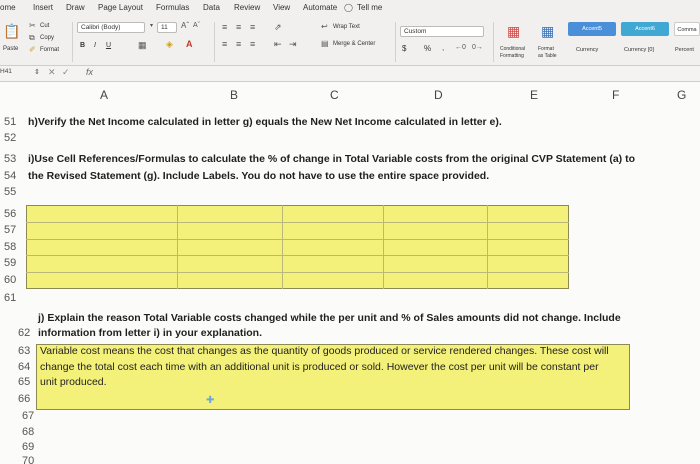  What do you see at coordinates (8, 7) in the screenshot?
I see `tab-home: ome` at bounding box center [8, 7].